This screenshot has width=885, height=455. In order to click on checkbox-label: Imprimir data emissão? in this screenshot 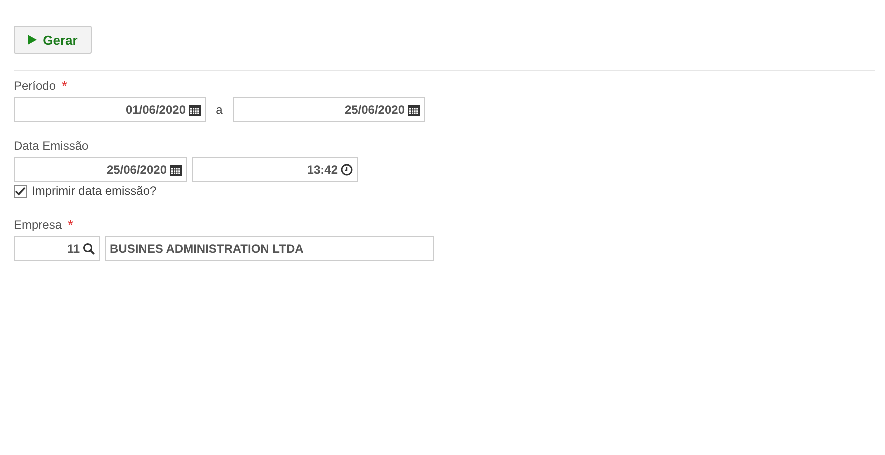, I will do `click(94, 191)`.